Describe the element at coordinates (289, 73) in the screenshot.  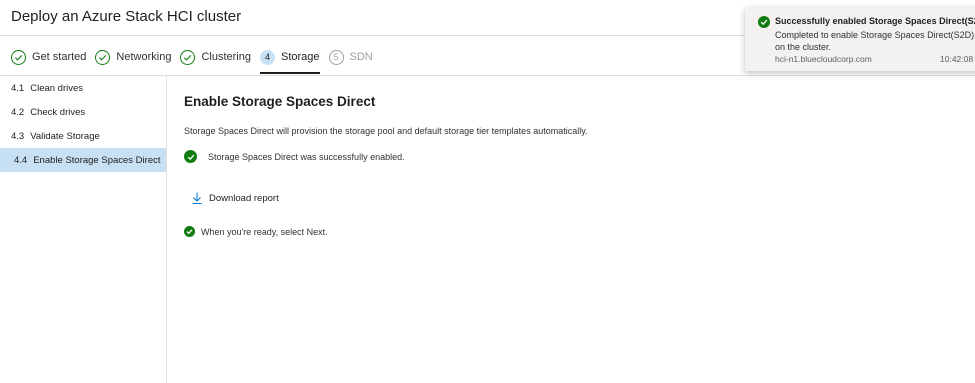
I see `active-step-indicator` at that location.